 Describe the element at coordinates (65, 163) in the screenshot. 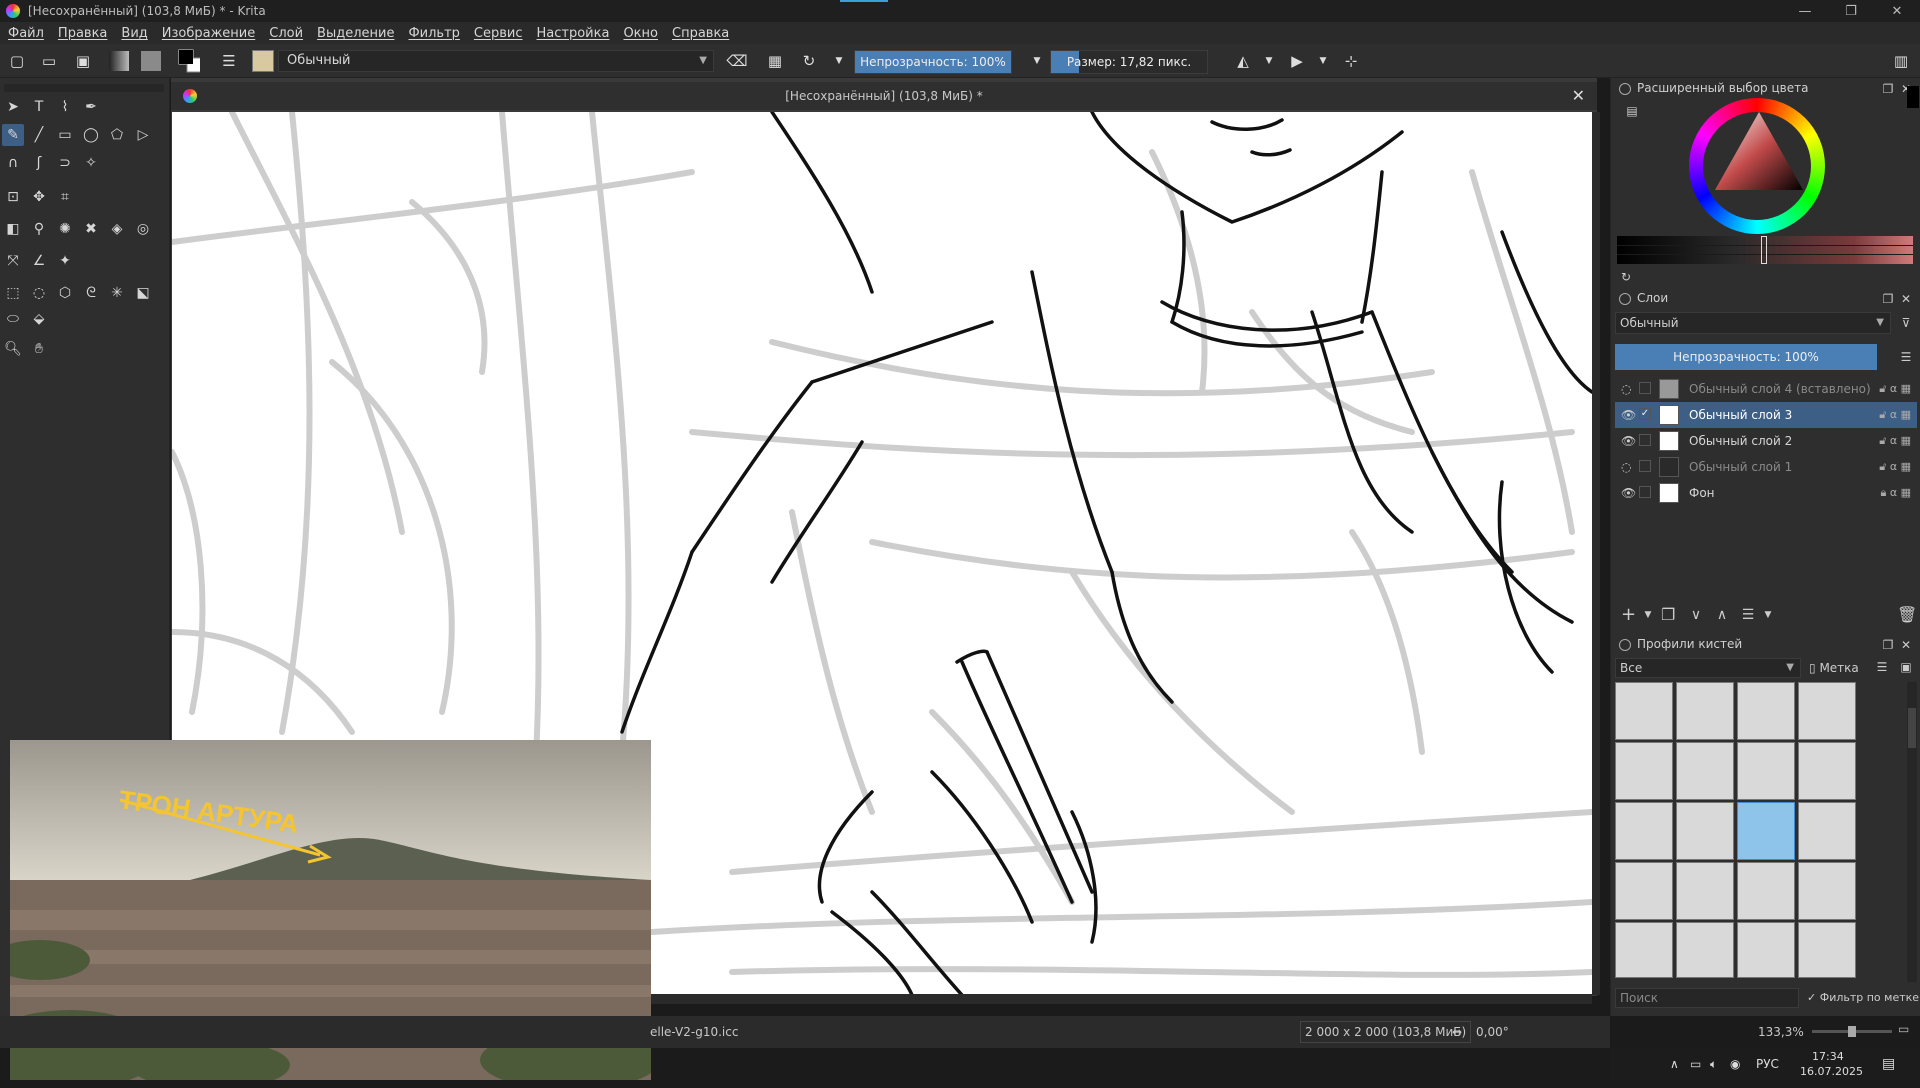

I see `dynamic-brush-tool-icon: ⊃` at that location.